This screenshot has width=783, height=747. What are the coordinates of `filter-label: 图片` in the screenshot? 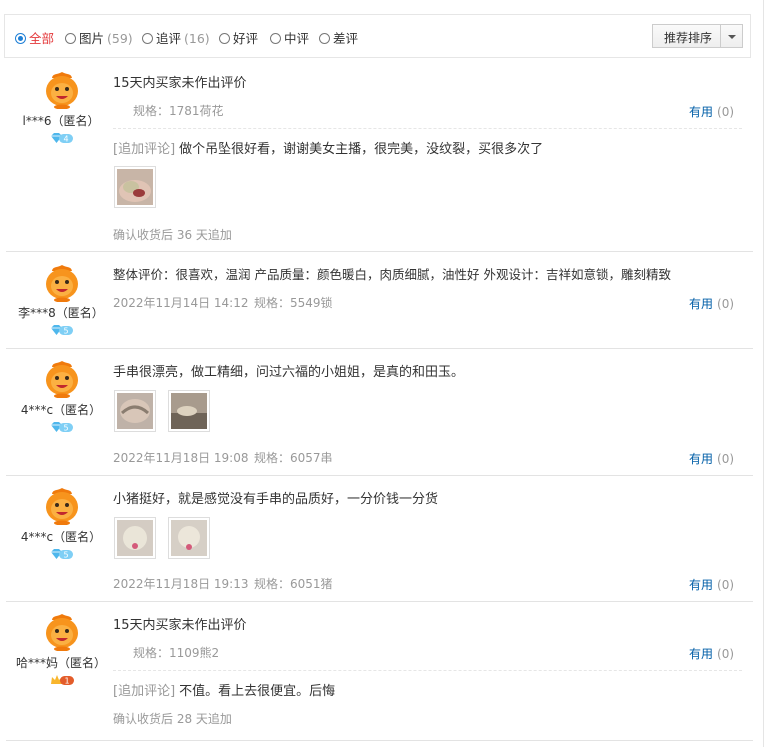 It's located at (92, 38).